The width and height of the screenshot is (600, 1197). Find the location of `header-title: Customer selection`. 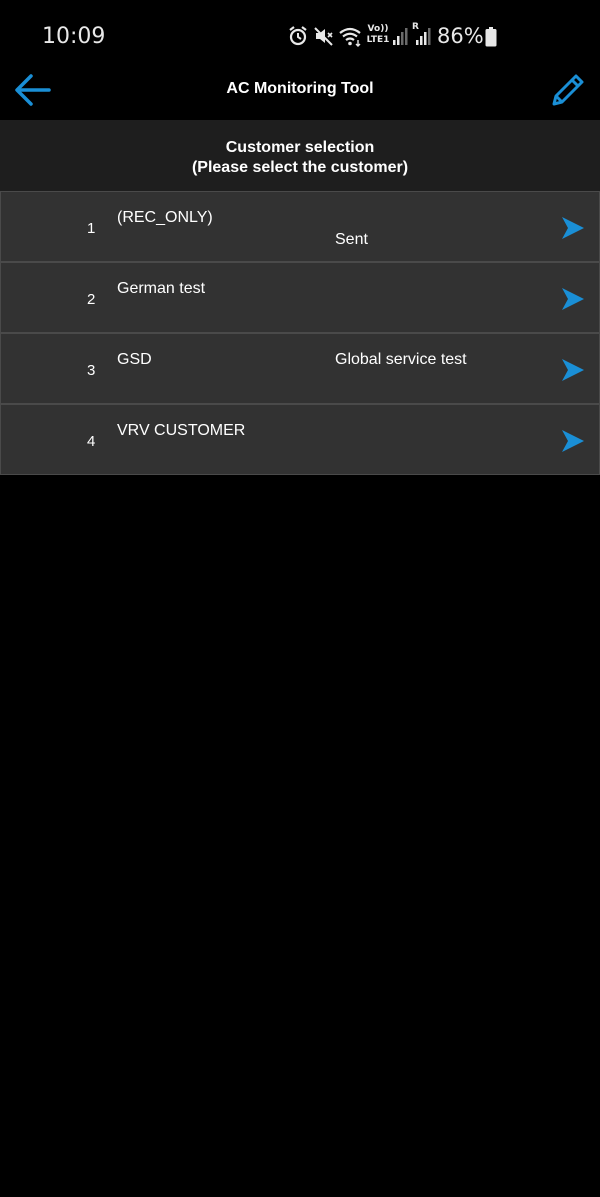

header-title: Customer selection is located at coordinates (300, 147).